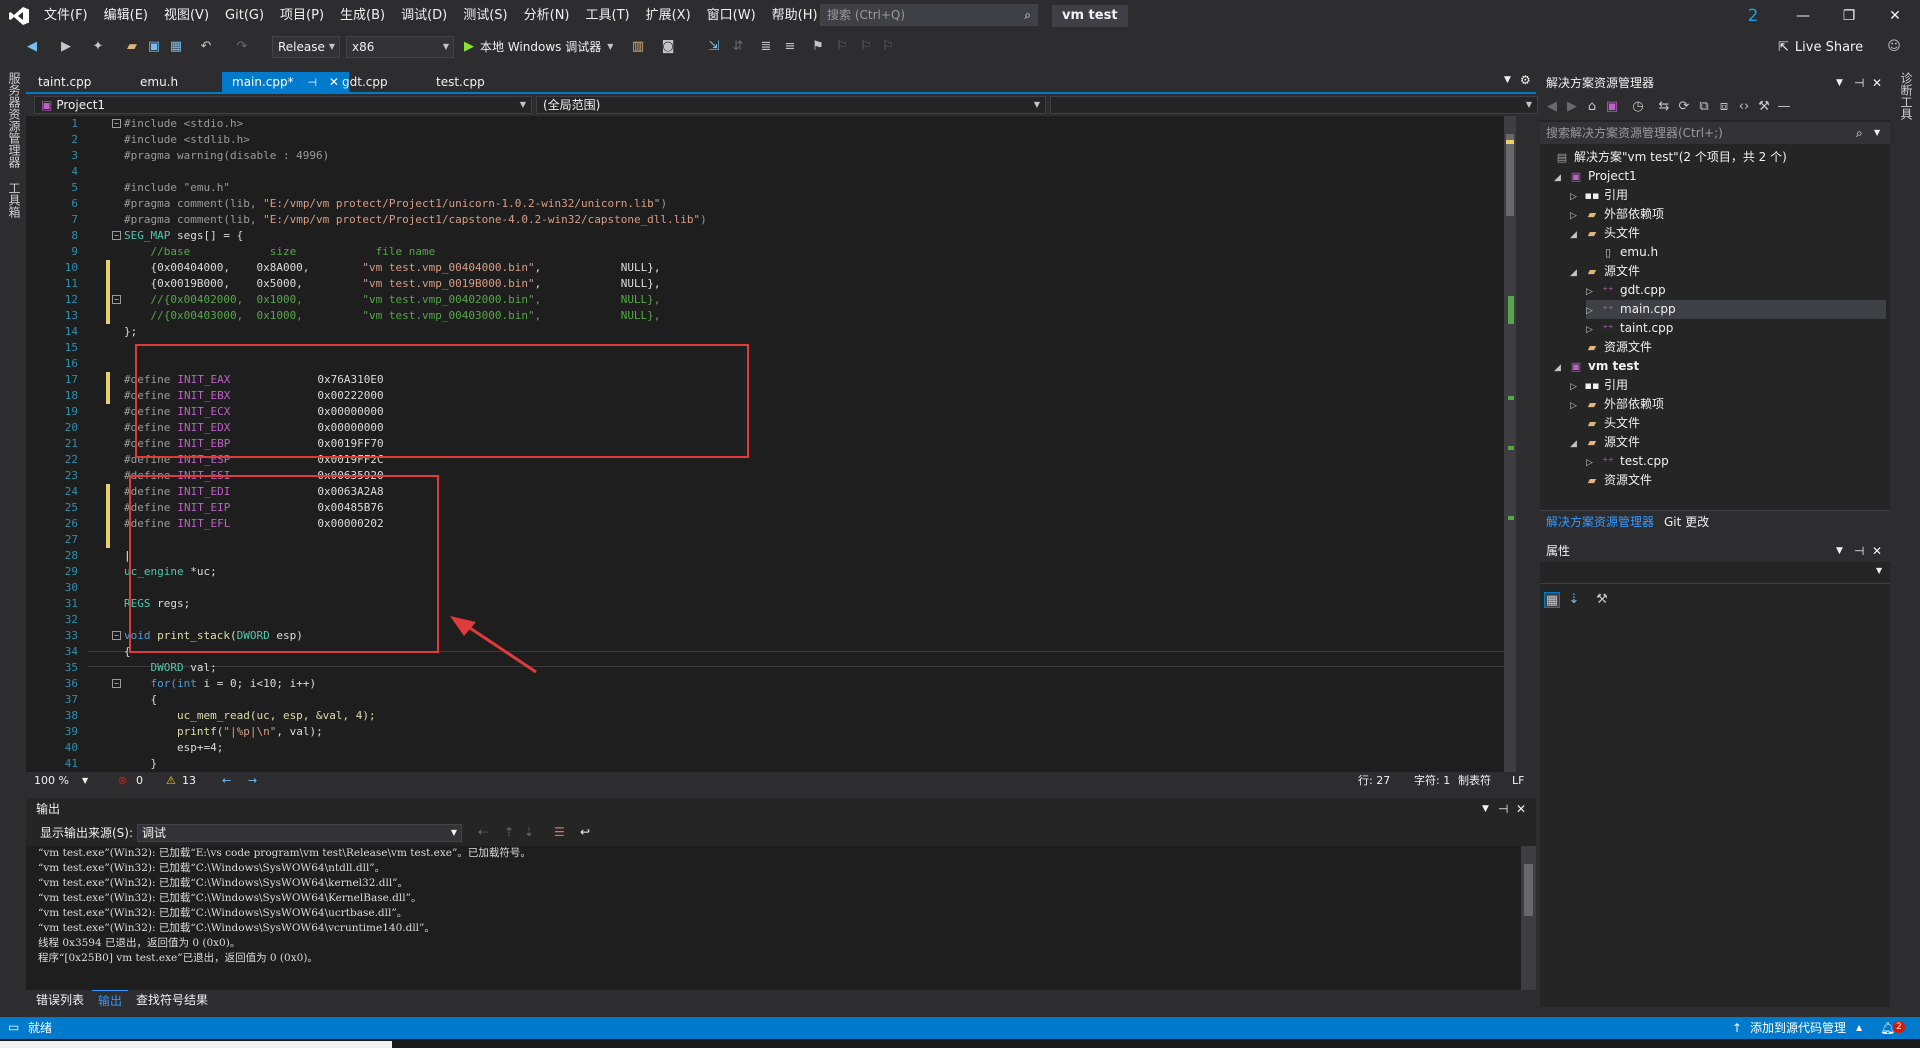 The width and height of the screenshot is (1920, 1048). Describe the element at coordinates (1627, 461) in the screenshot. I see `tree-file-test-cpp: ▷ ⁺⁺ test.cpp` at that location.